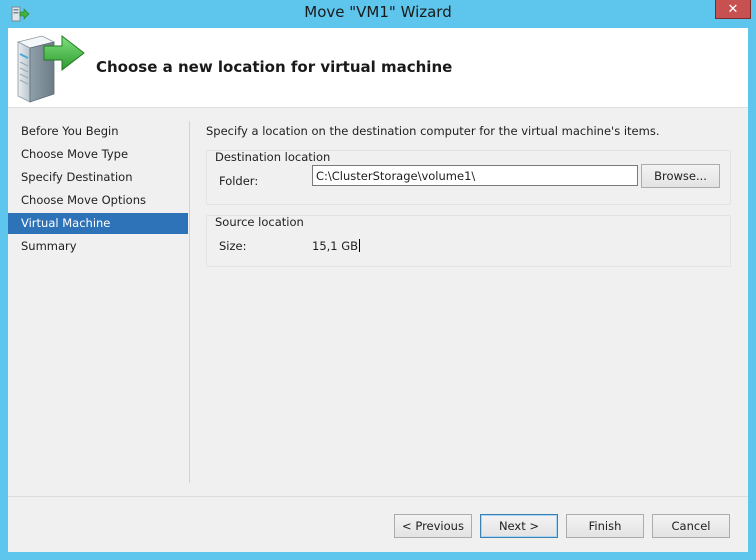 The height and width of the screenshot is (560, 756). I want to click on nav-item-summary: Summary, so click(98, 246).